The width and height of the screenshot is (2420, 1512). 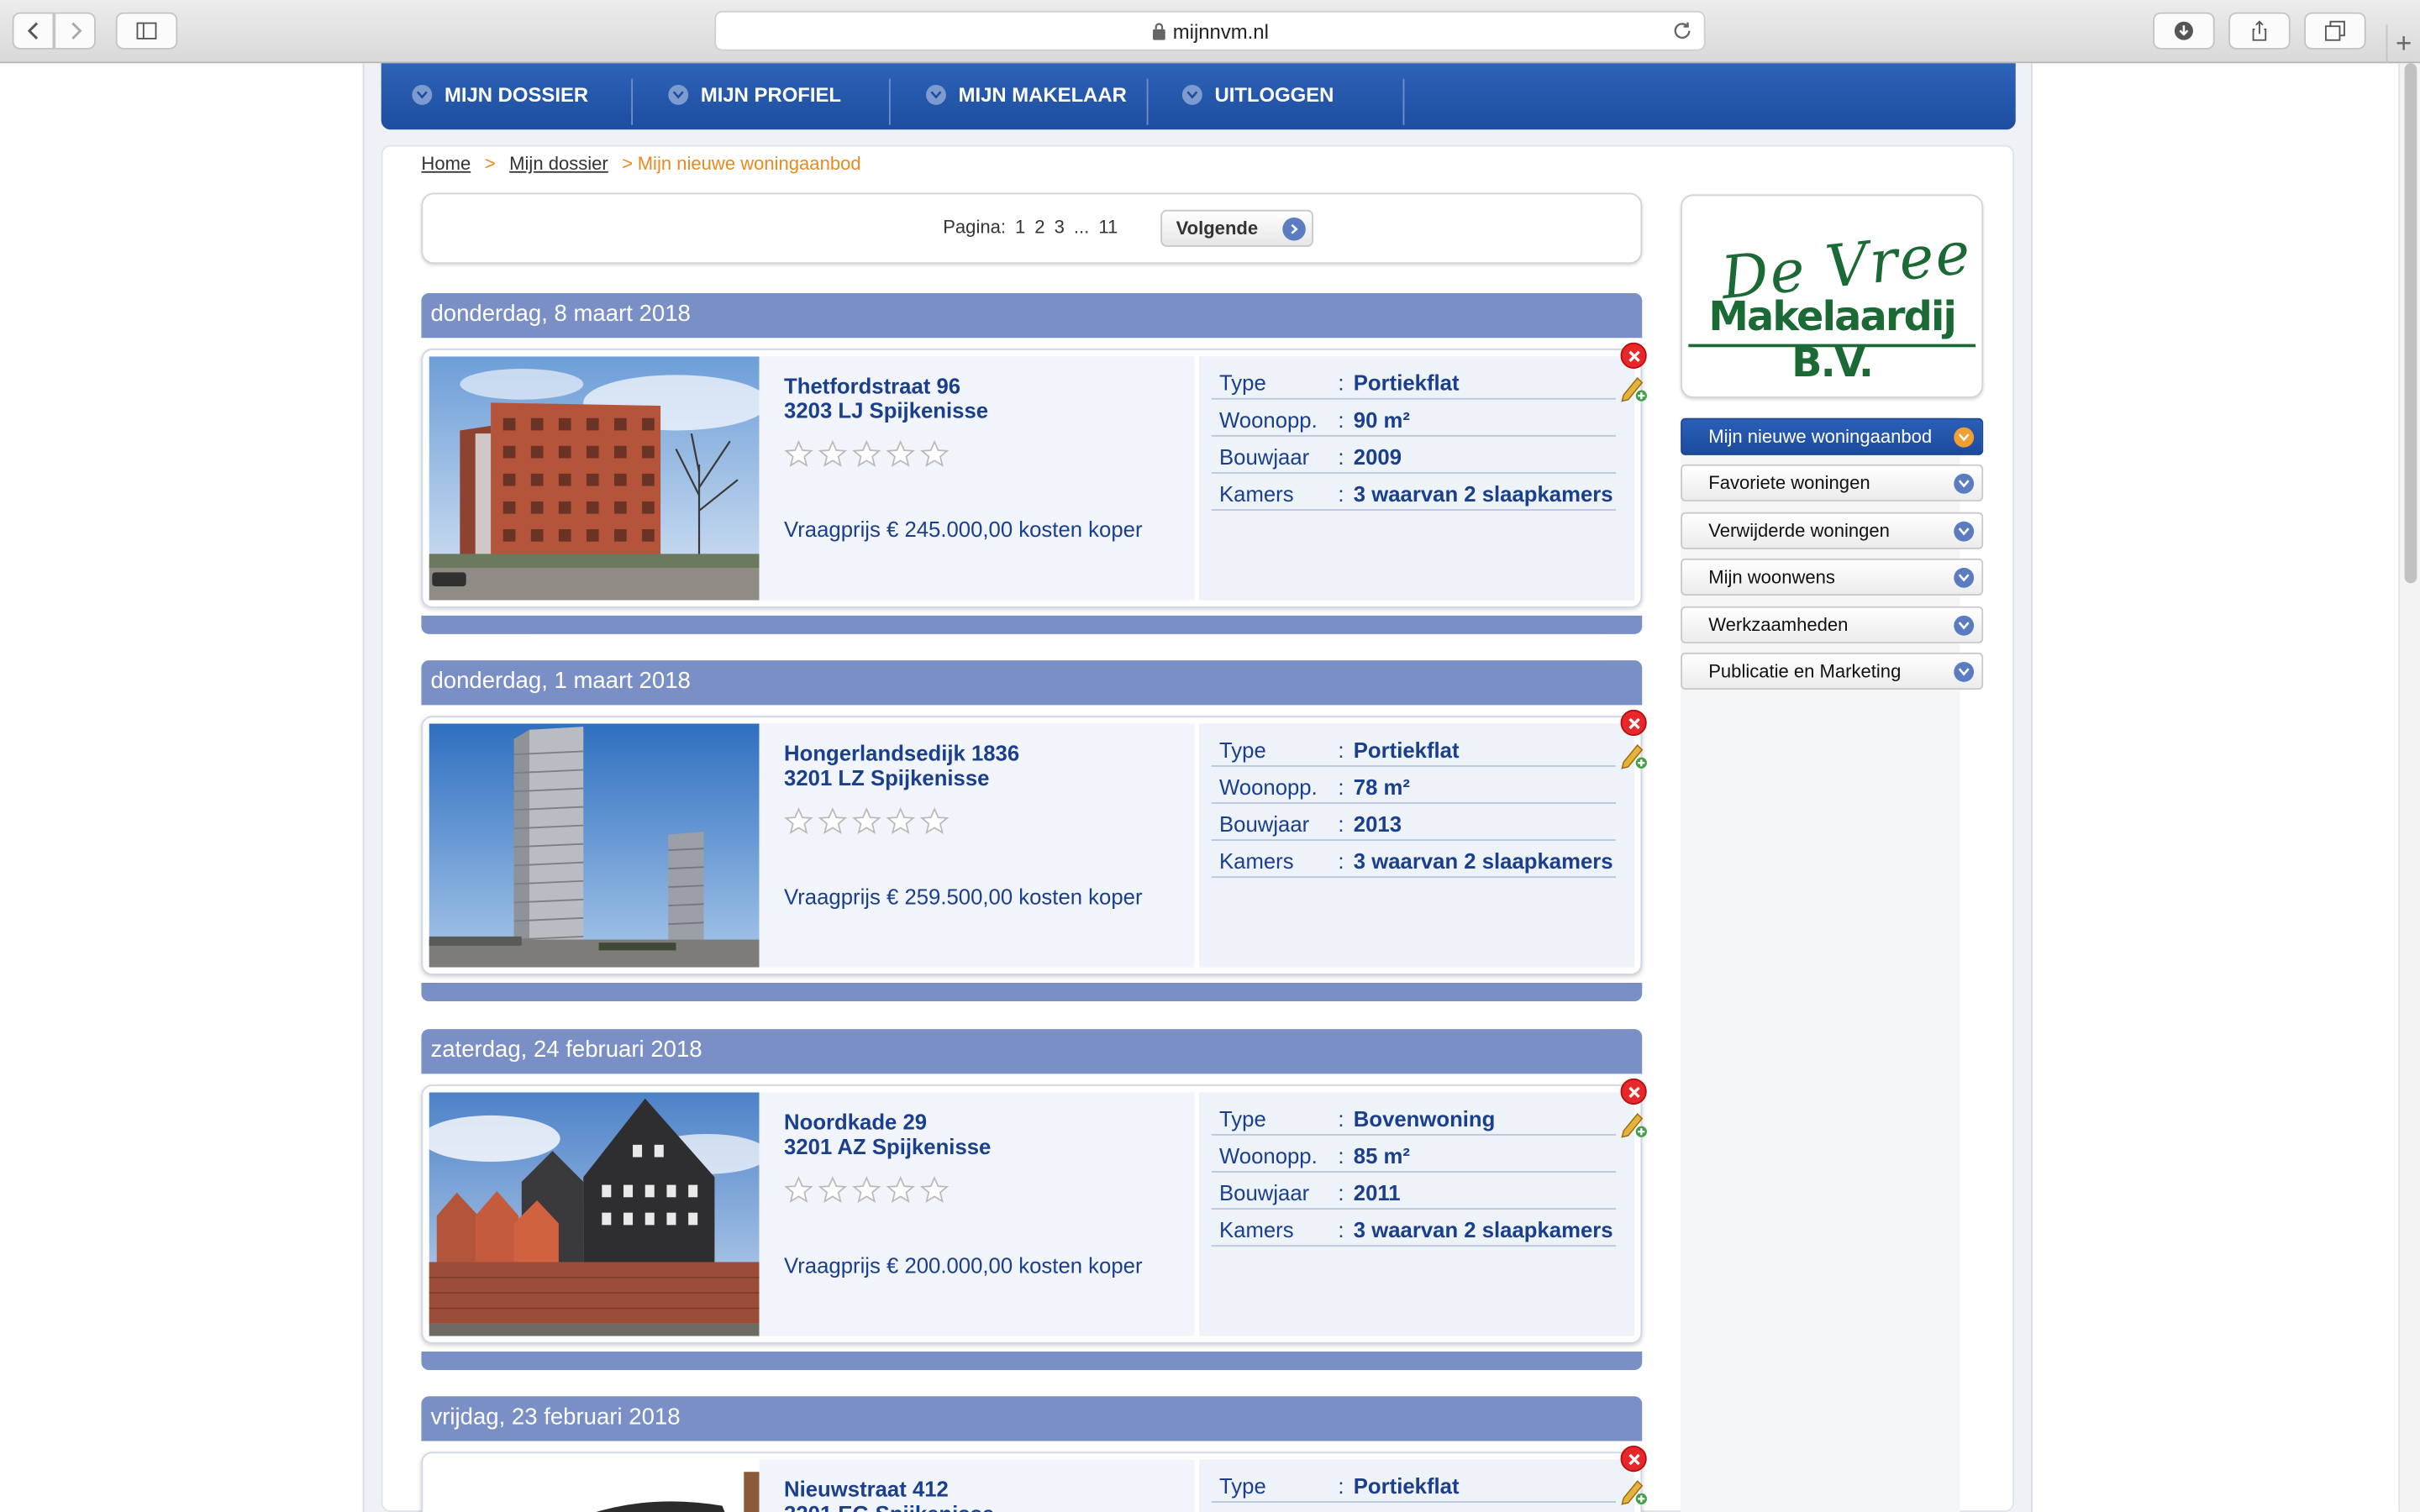 What do you see at coordinates (1832, 577) in the screenshot?
I see `sidebar-item-woonwens: Mijn woonwens` at bounding box center [1832, 577].